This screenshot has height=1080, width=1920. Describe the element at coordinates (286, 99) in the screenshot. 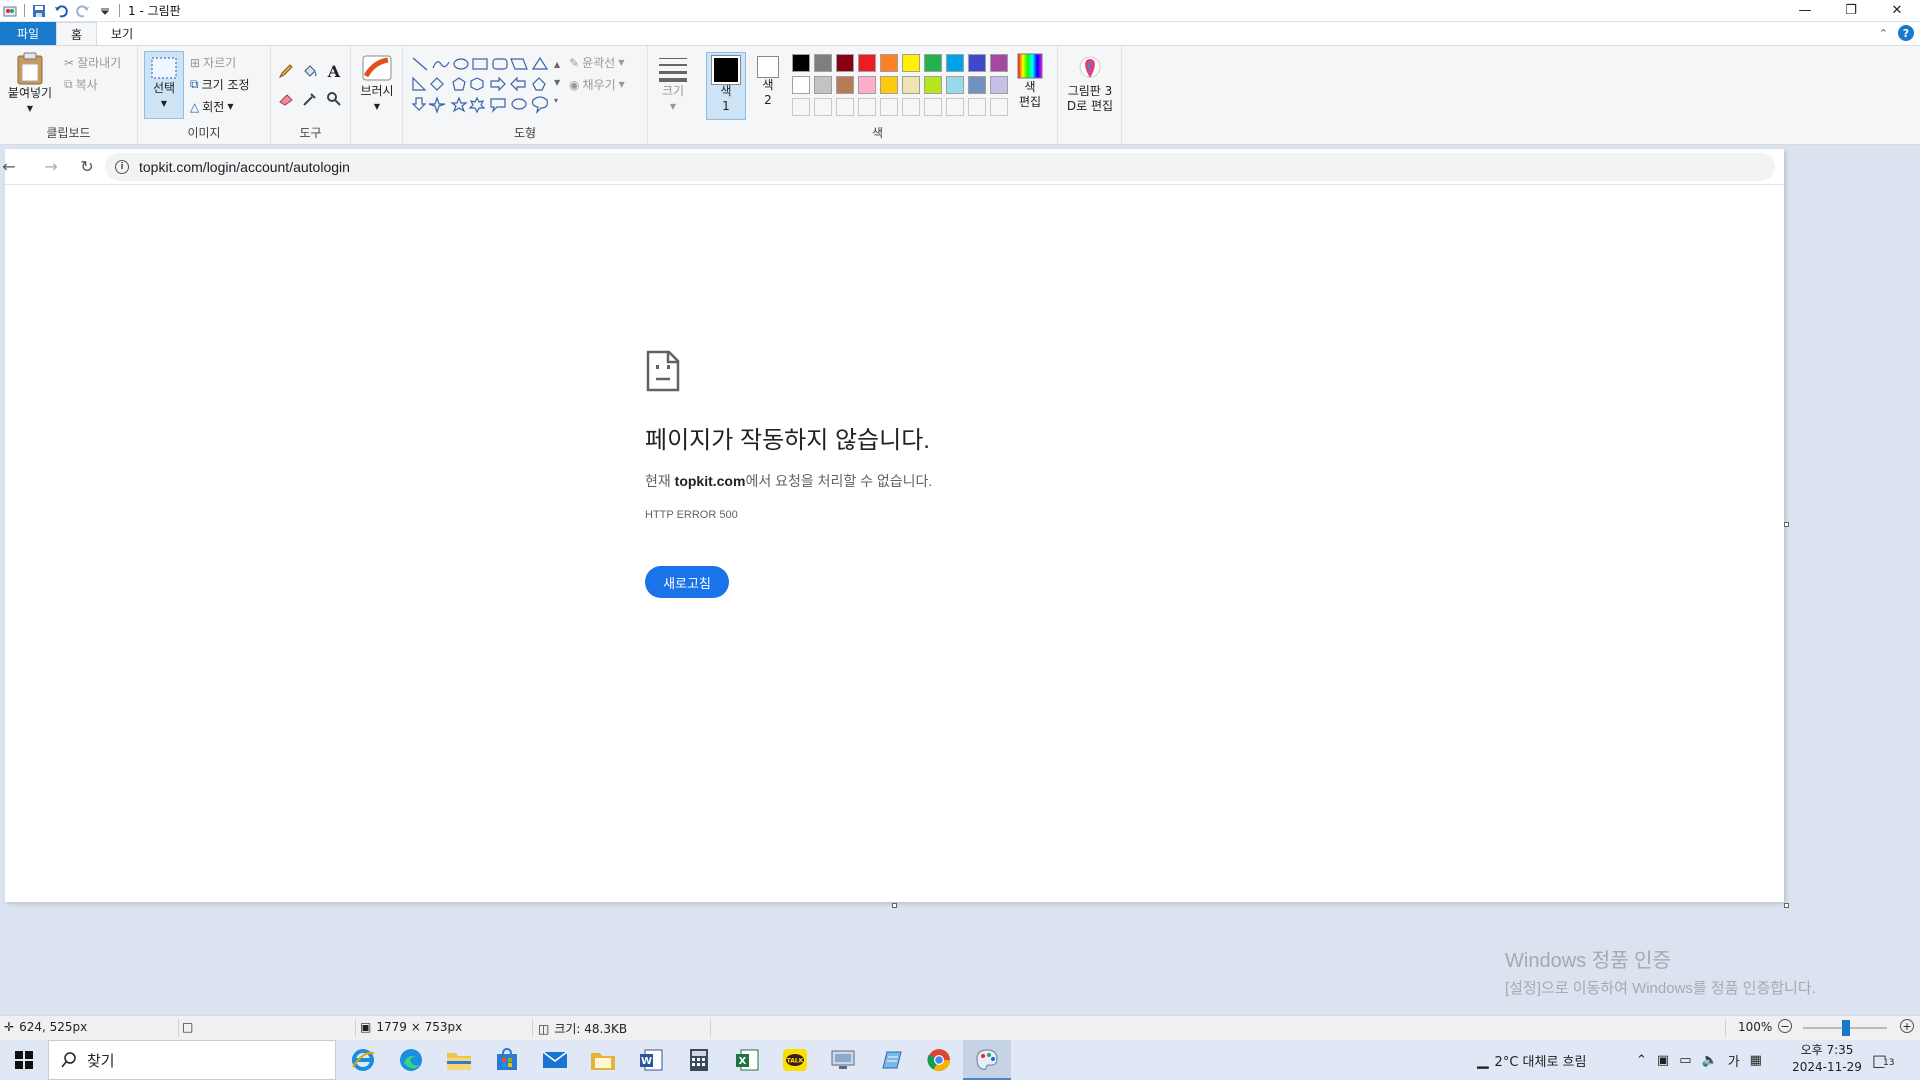

I see `eraser-icon` at that location.